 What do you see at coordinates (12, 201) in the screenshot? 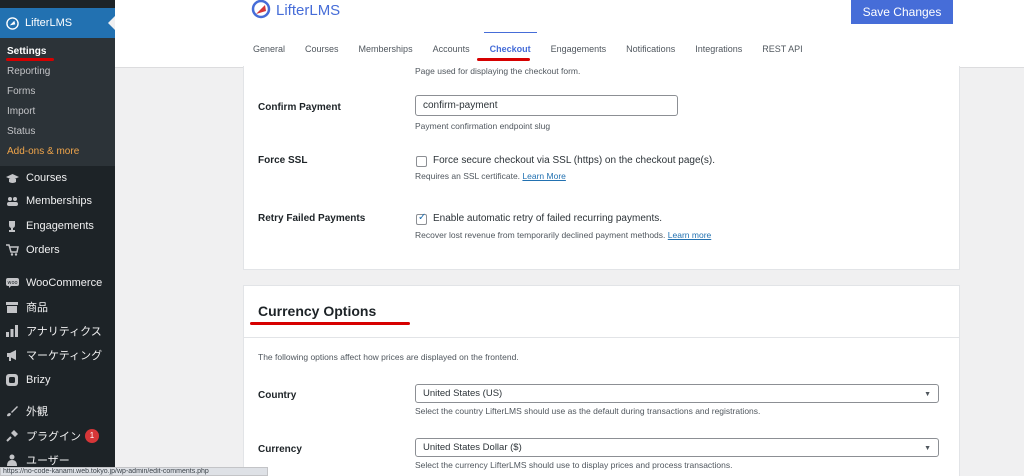
I see `group-icon` at bounding box center [12, 201].